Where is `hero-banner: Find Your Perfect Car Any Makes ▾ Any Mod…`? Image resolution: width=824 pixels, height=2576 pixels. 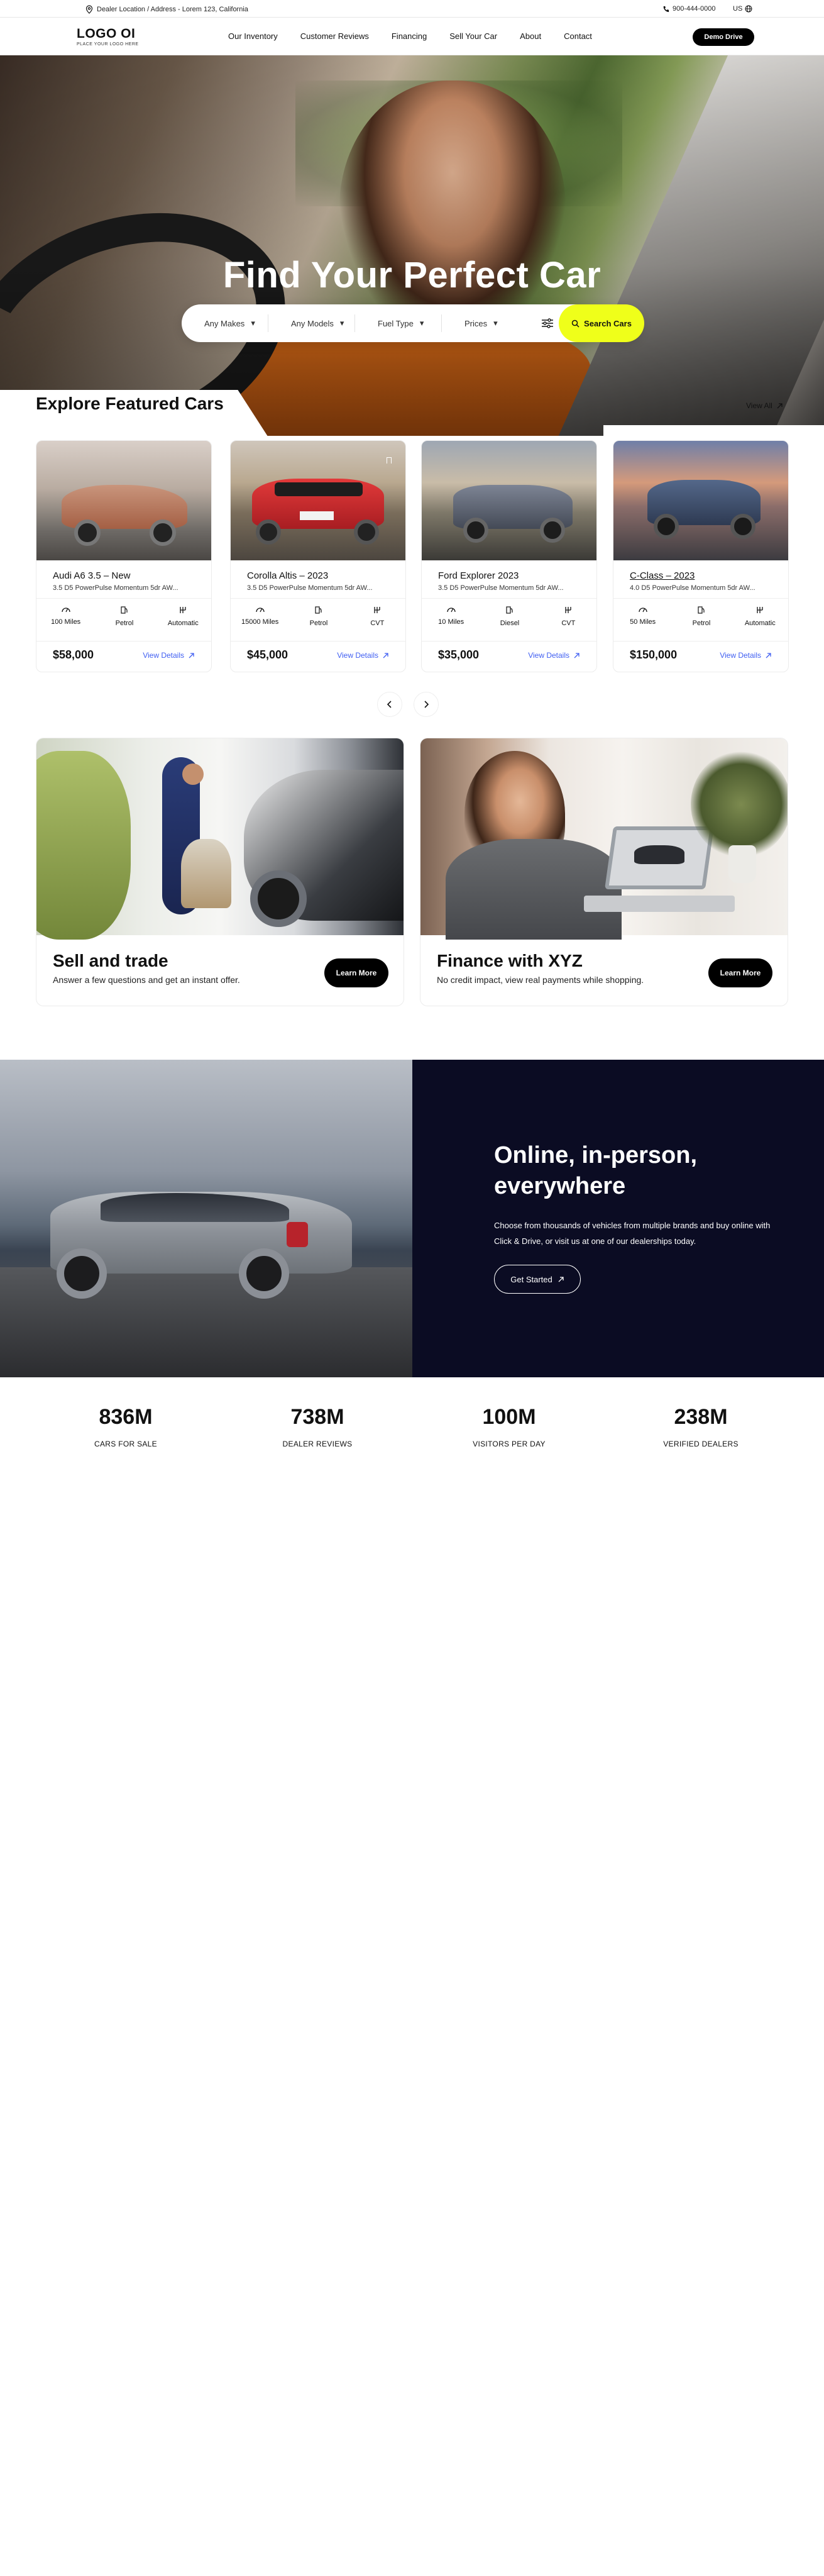 hero-banner: Find Your Perfect Car Any Makes ▾ Any Mod… is located at coordinates (412, 245).